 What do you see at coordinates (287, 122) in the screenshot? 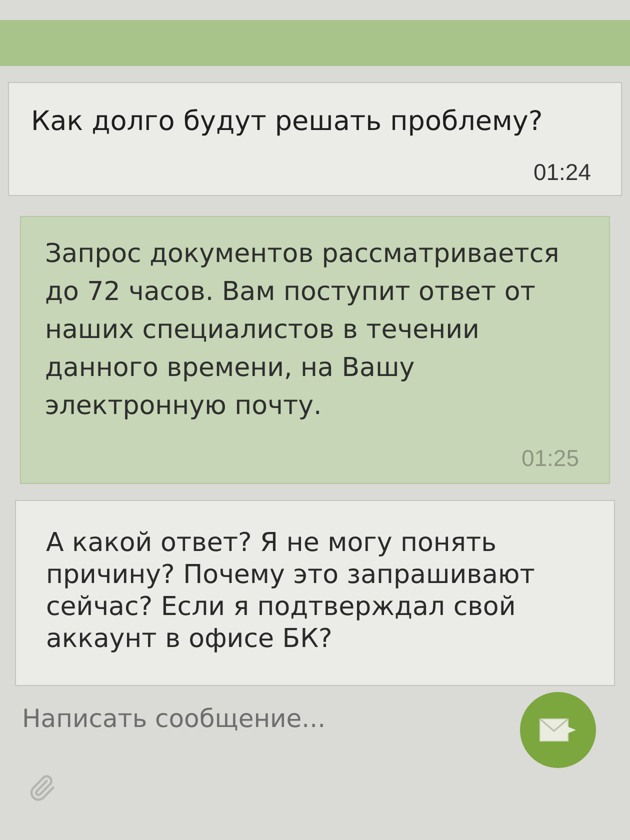
I see `message-text: Как долго будут решать проблему?` at bounding box center [287, 122].